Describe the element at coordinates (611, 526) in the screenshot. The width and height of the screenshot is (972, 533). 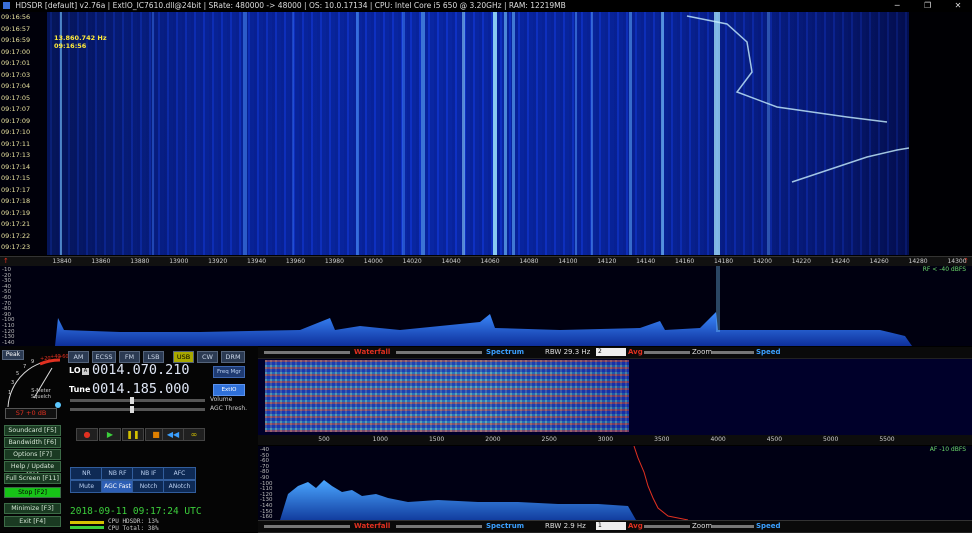
I see `rbw-select-bottom: 1` at that location.